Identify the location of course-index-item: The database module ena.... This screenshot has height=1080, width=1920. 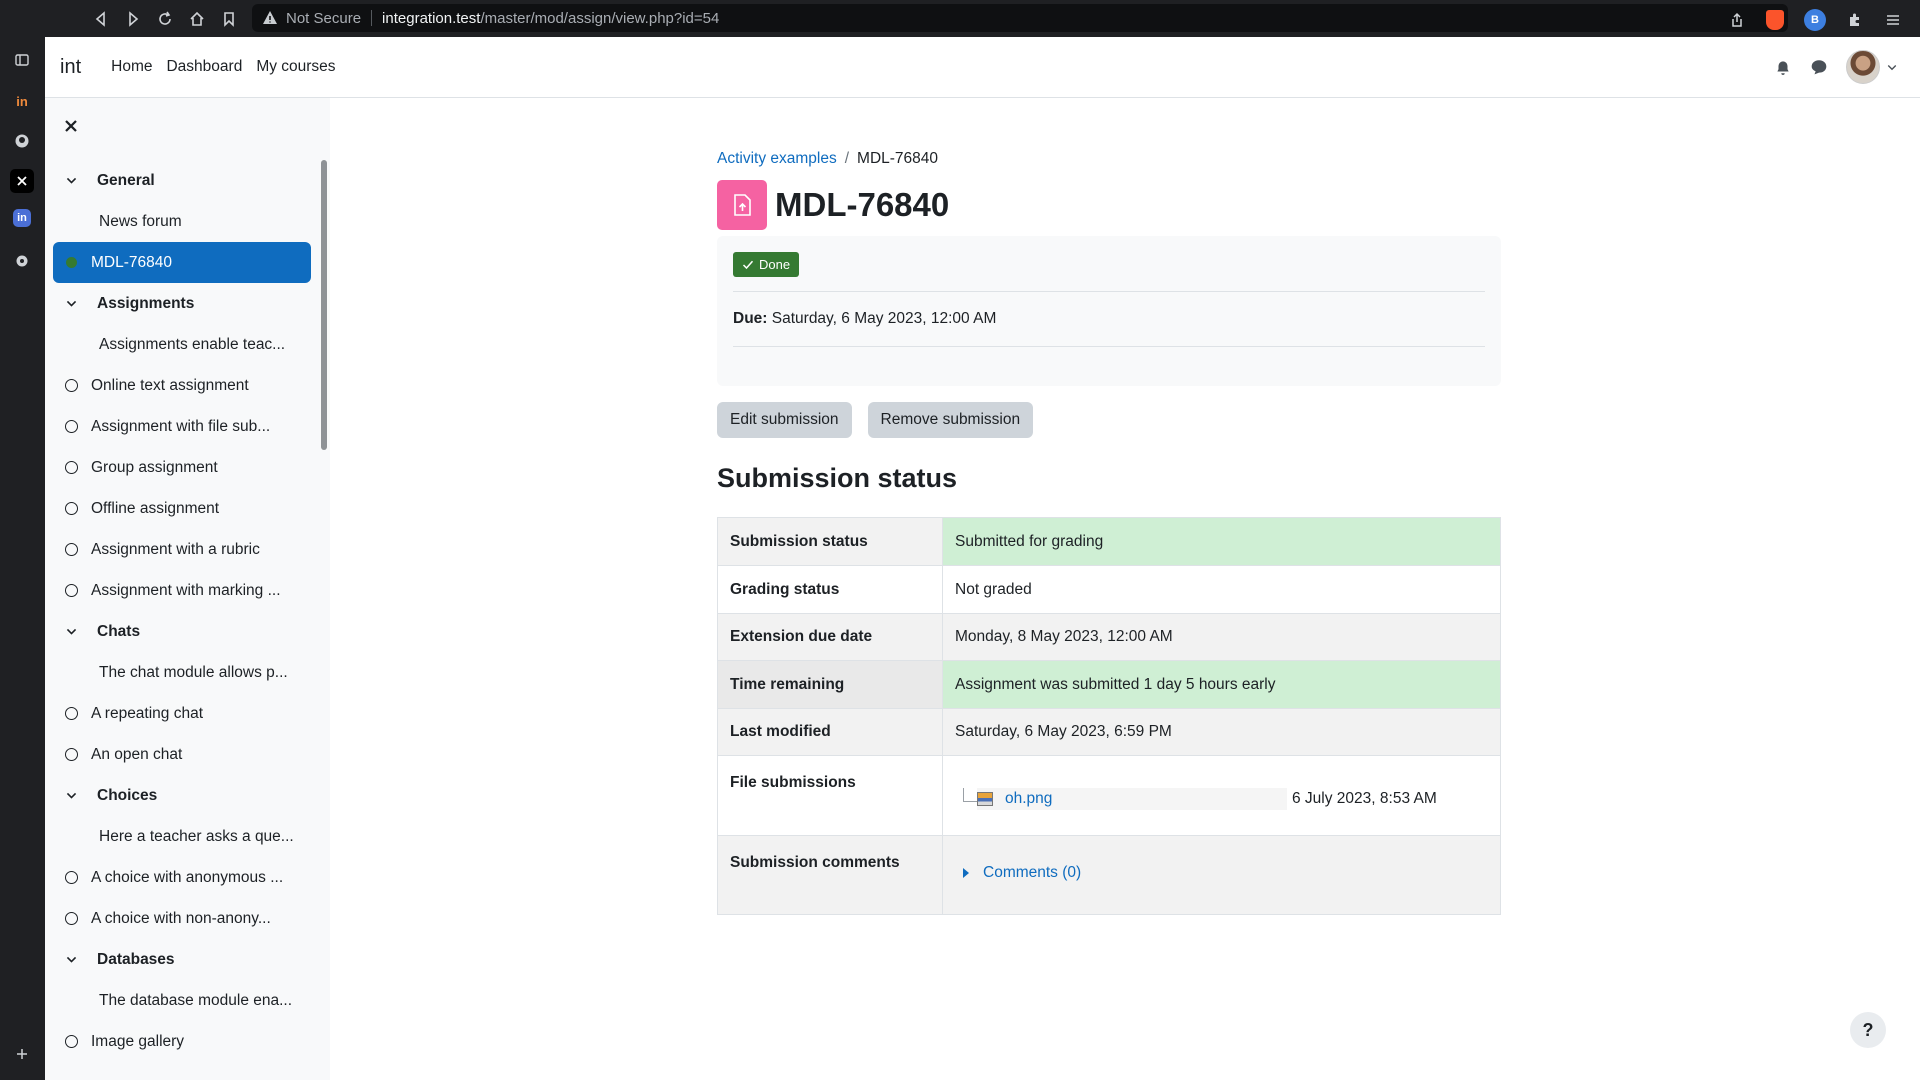
(182, 1000).